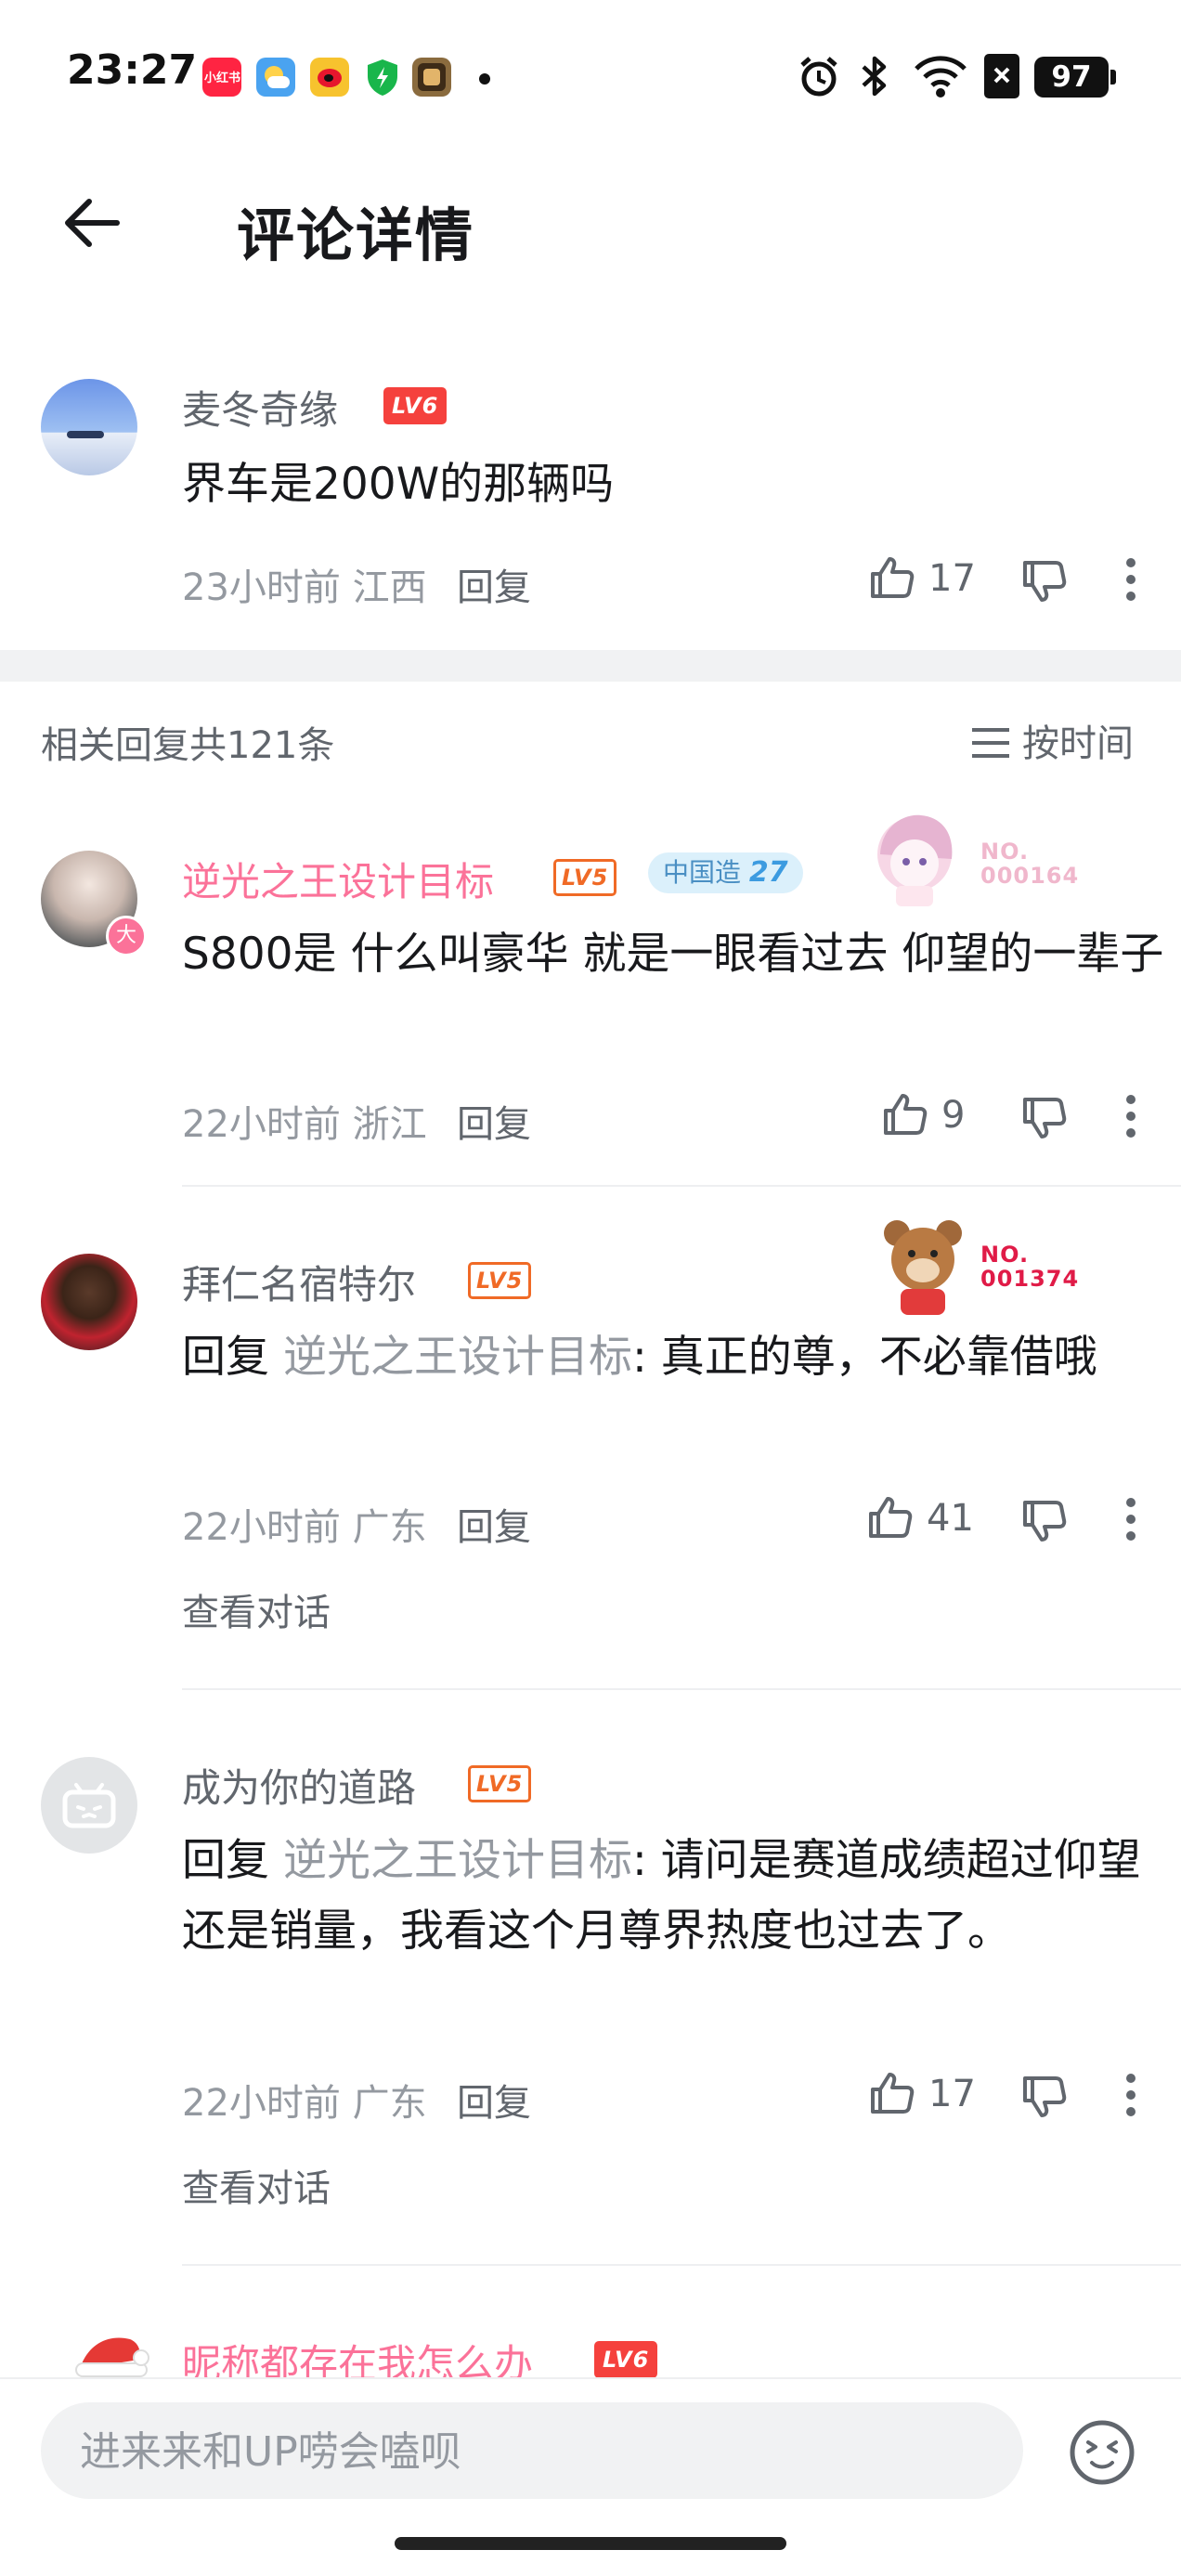 This screenshot has height=2576, width=1181. I want to click on default-avatar-icon, so click(89, 1806).